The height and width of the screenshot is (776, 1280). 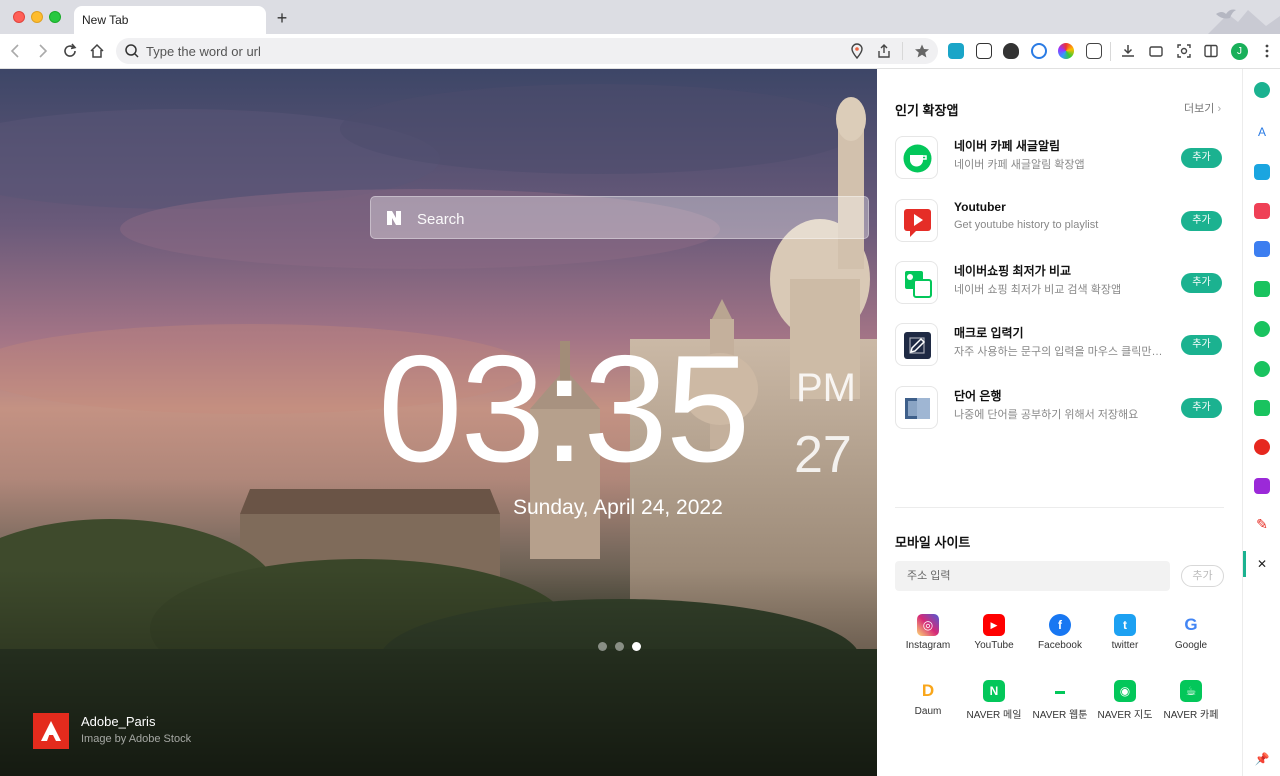 I want to click on window-icon, so click(x=1156, y=51).